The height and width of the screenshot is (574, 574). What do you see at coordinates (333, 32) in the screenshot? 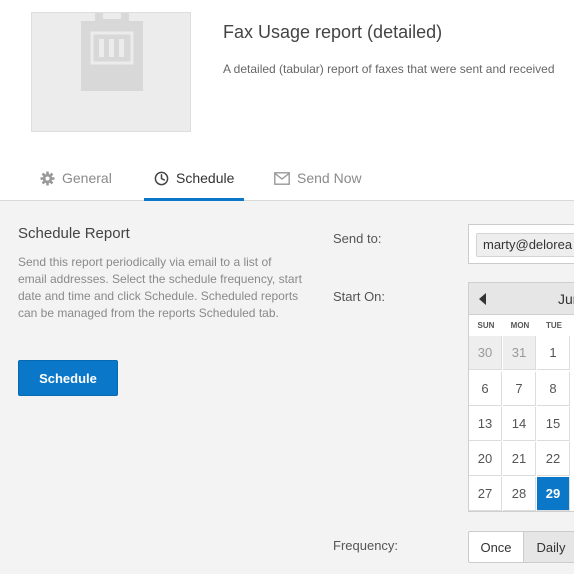
I see `report-title: Fax Usage report (detailed)` at bounding box center [333, 32].